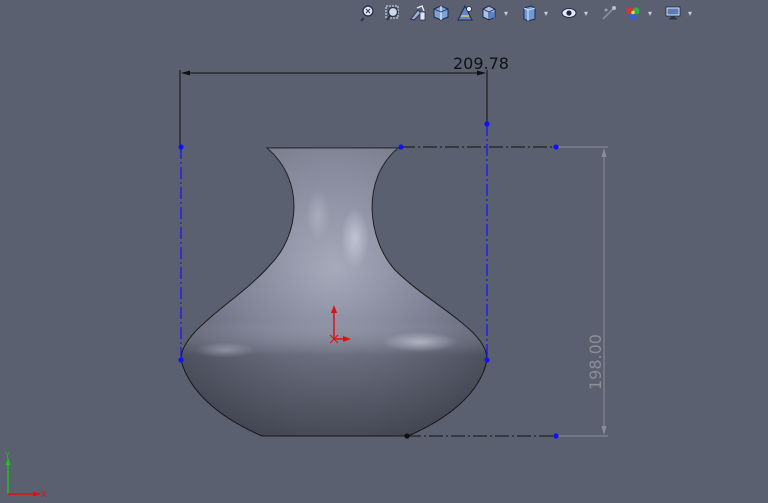 The image size is (768, 503). I want to click on view-orientation-icon, so click(489, 13).